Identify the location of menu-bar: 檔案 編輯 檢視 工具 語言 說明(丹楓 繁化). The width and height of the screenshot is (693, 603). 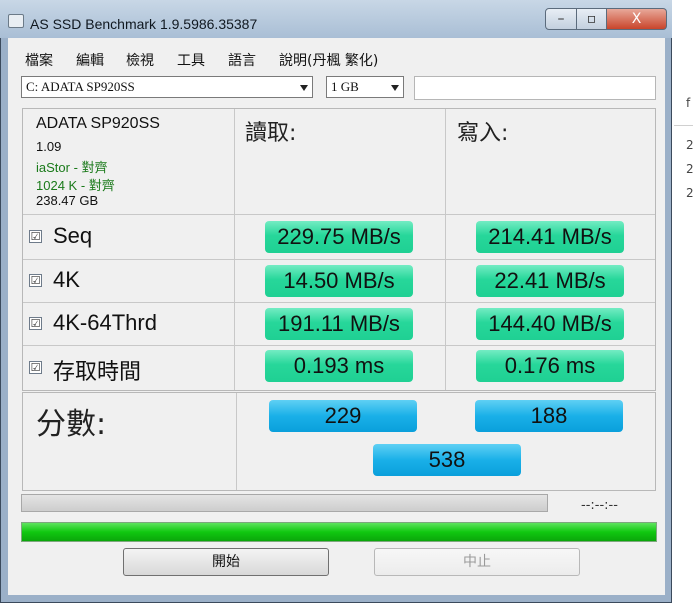
(336, 57).